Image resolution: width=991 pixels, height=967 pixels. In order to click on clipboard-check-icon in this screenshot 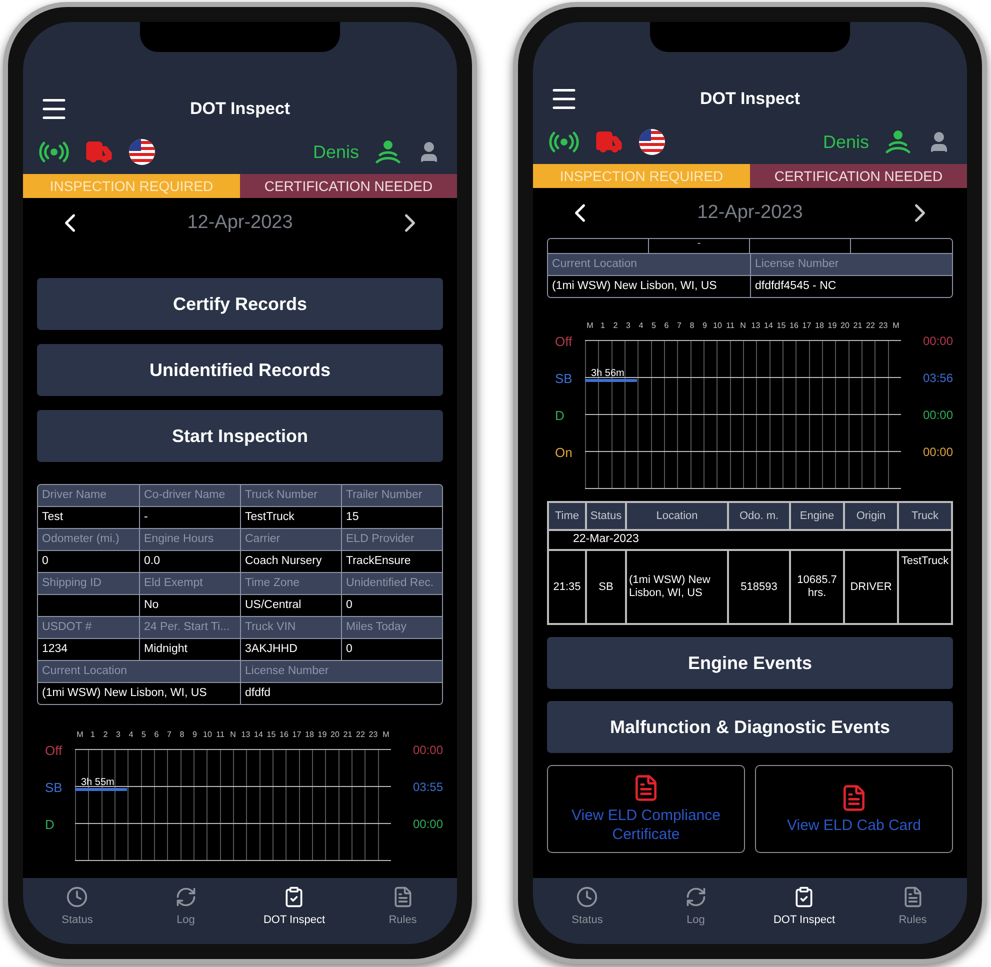, I will do `click(294, 897)`.